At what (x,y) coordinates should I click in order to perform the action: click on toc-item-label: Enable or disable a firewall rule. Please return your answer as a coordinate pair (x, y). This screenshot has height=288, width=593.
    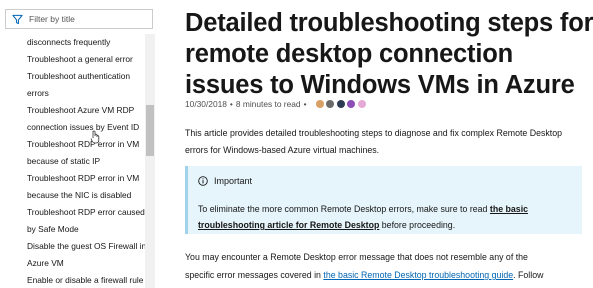
    Looking at the image, I should click on (85, 280).